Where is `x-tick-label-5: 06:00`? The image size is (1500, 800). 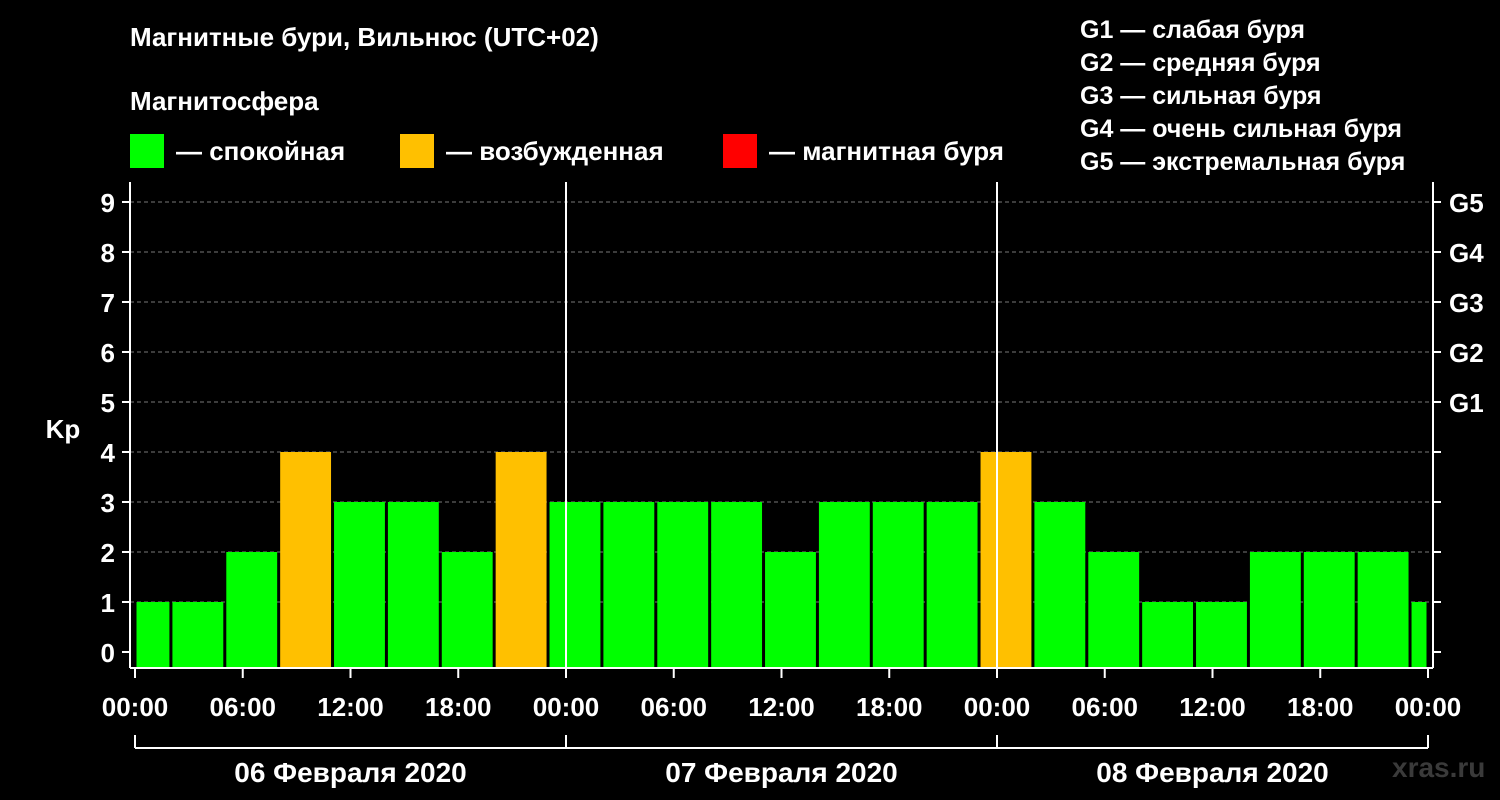
x-tick-label-5: 06:00 is located at coordinates (674, 707).